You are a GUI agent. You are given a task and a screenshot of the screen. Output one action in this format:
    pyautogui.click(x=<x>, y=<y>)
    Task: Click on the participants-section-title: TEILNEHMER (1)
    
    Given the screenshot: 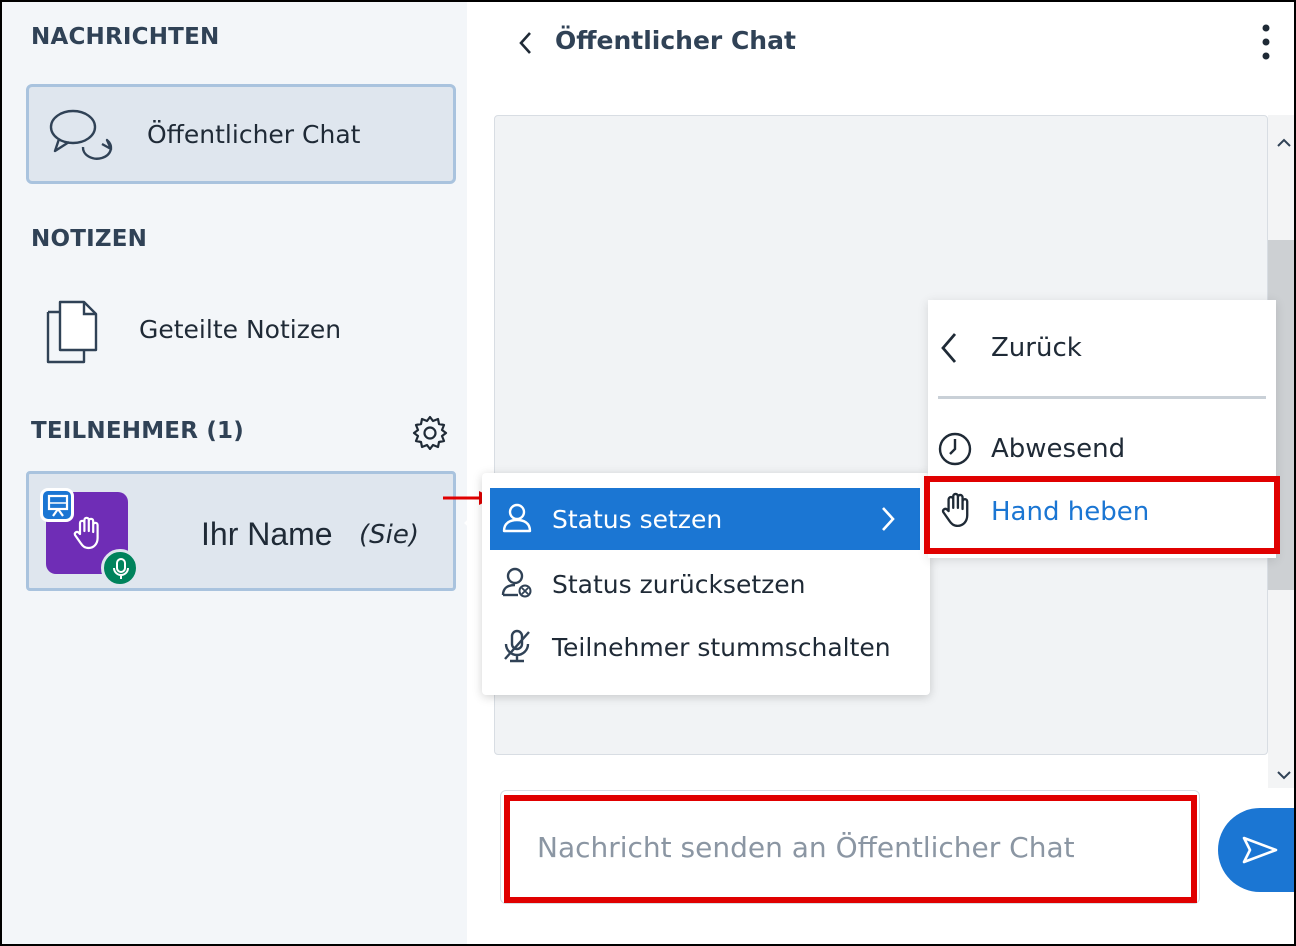 What is the action you would take?
    pyautogui.click(x=137, y=431)
    